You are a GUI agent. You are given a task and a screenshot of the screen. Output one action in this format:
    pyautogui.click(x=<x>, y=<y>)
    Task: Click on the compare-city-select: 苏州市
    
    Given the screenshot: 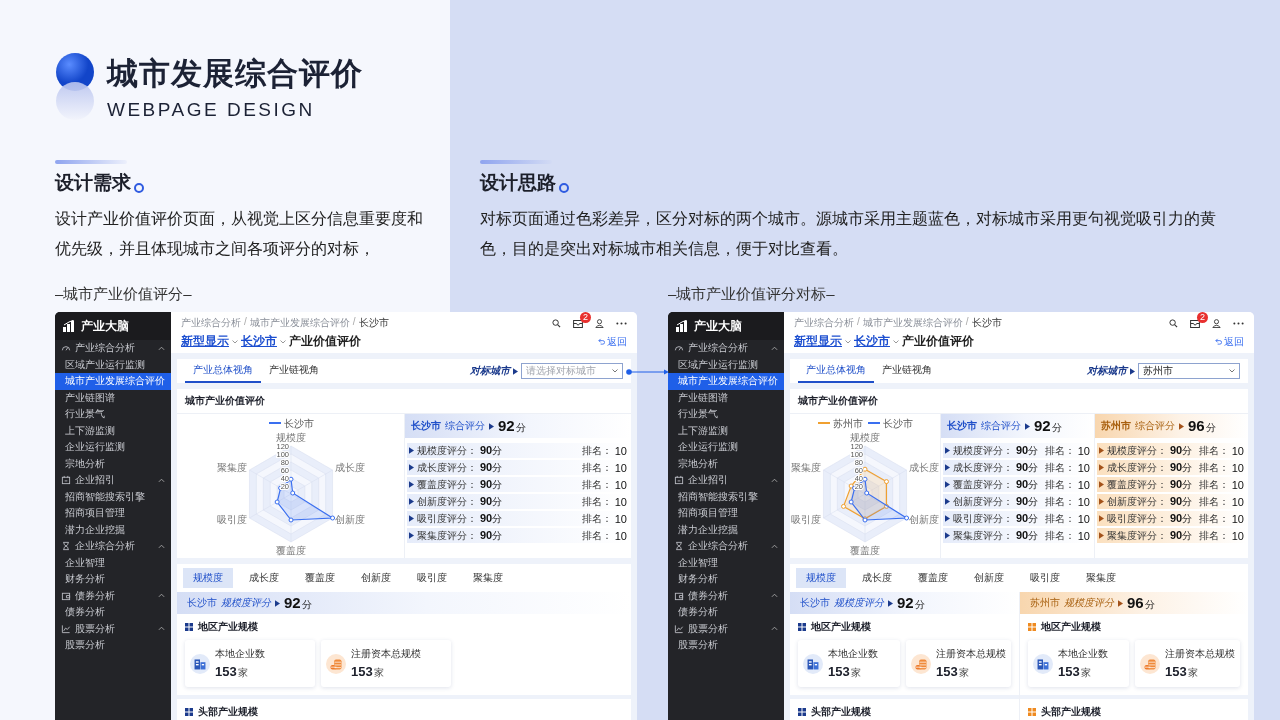 What is the action you would take?
    pyautogui.click(x=1189, y=371)
    